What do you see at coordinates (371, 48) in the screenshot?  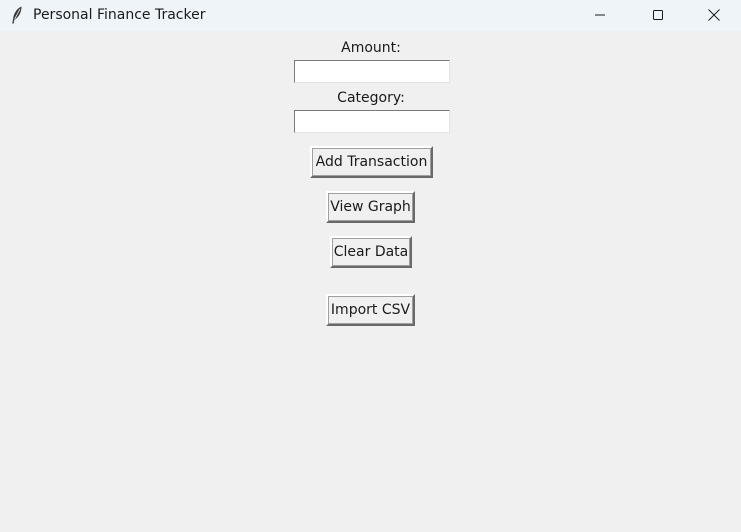 I see `amount-label: Amount:` at bounding box center [371, 48].